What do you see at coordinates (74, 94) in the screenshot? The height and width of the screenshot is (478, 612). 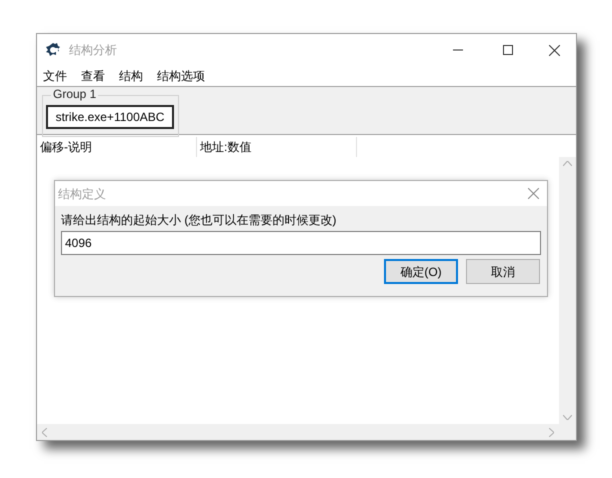 I see `group-title: Group 1` at bounding box center [74, 94].